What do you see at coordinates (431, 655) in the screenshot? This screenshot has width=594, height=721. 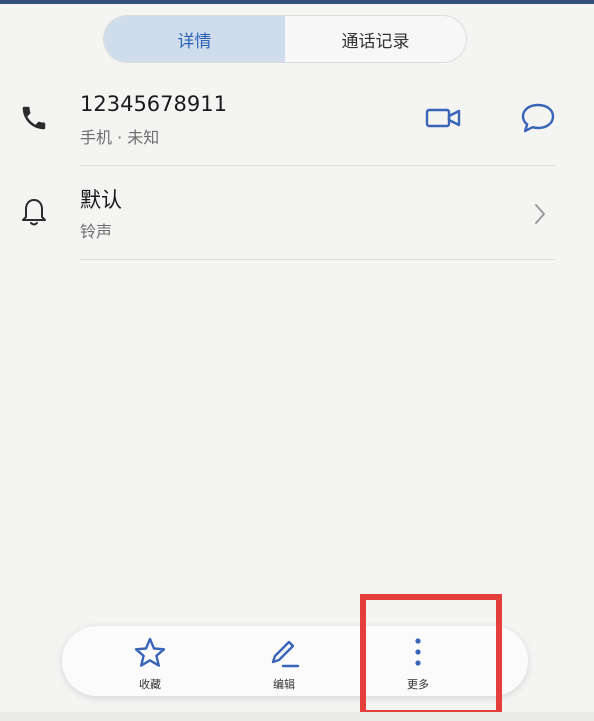 I see `highlight-box` at bounding box center [431, 655].